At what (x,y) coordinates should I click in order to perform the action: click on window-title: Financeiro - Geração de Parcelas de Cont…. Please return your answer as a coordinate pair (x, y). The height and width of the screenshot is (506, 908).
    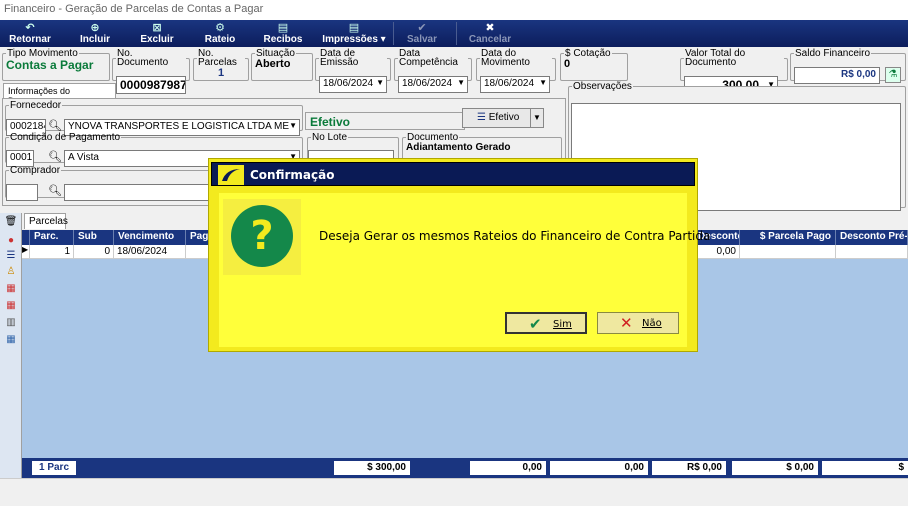
    Looking at the image, I should click on (454, 10).